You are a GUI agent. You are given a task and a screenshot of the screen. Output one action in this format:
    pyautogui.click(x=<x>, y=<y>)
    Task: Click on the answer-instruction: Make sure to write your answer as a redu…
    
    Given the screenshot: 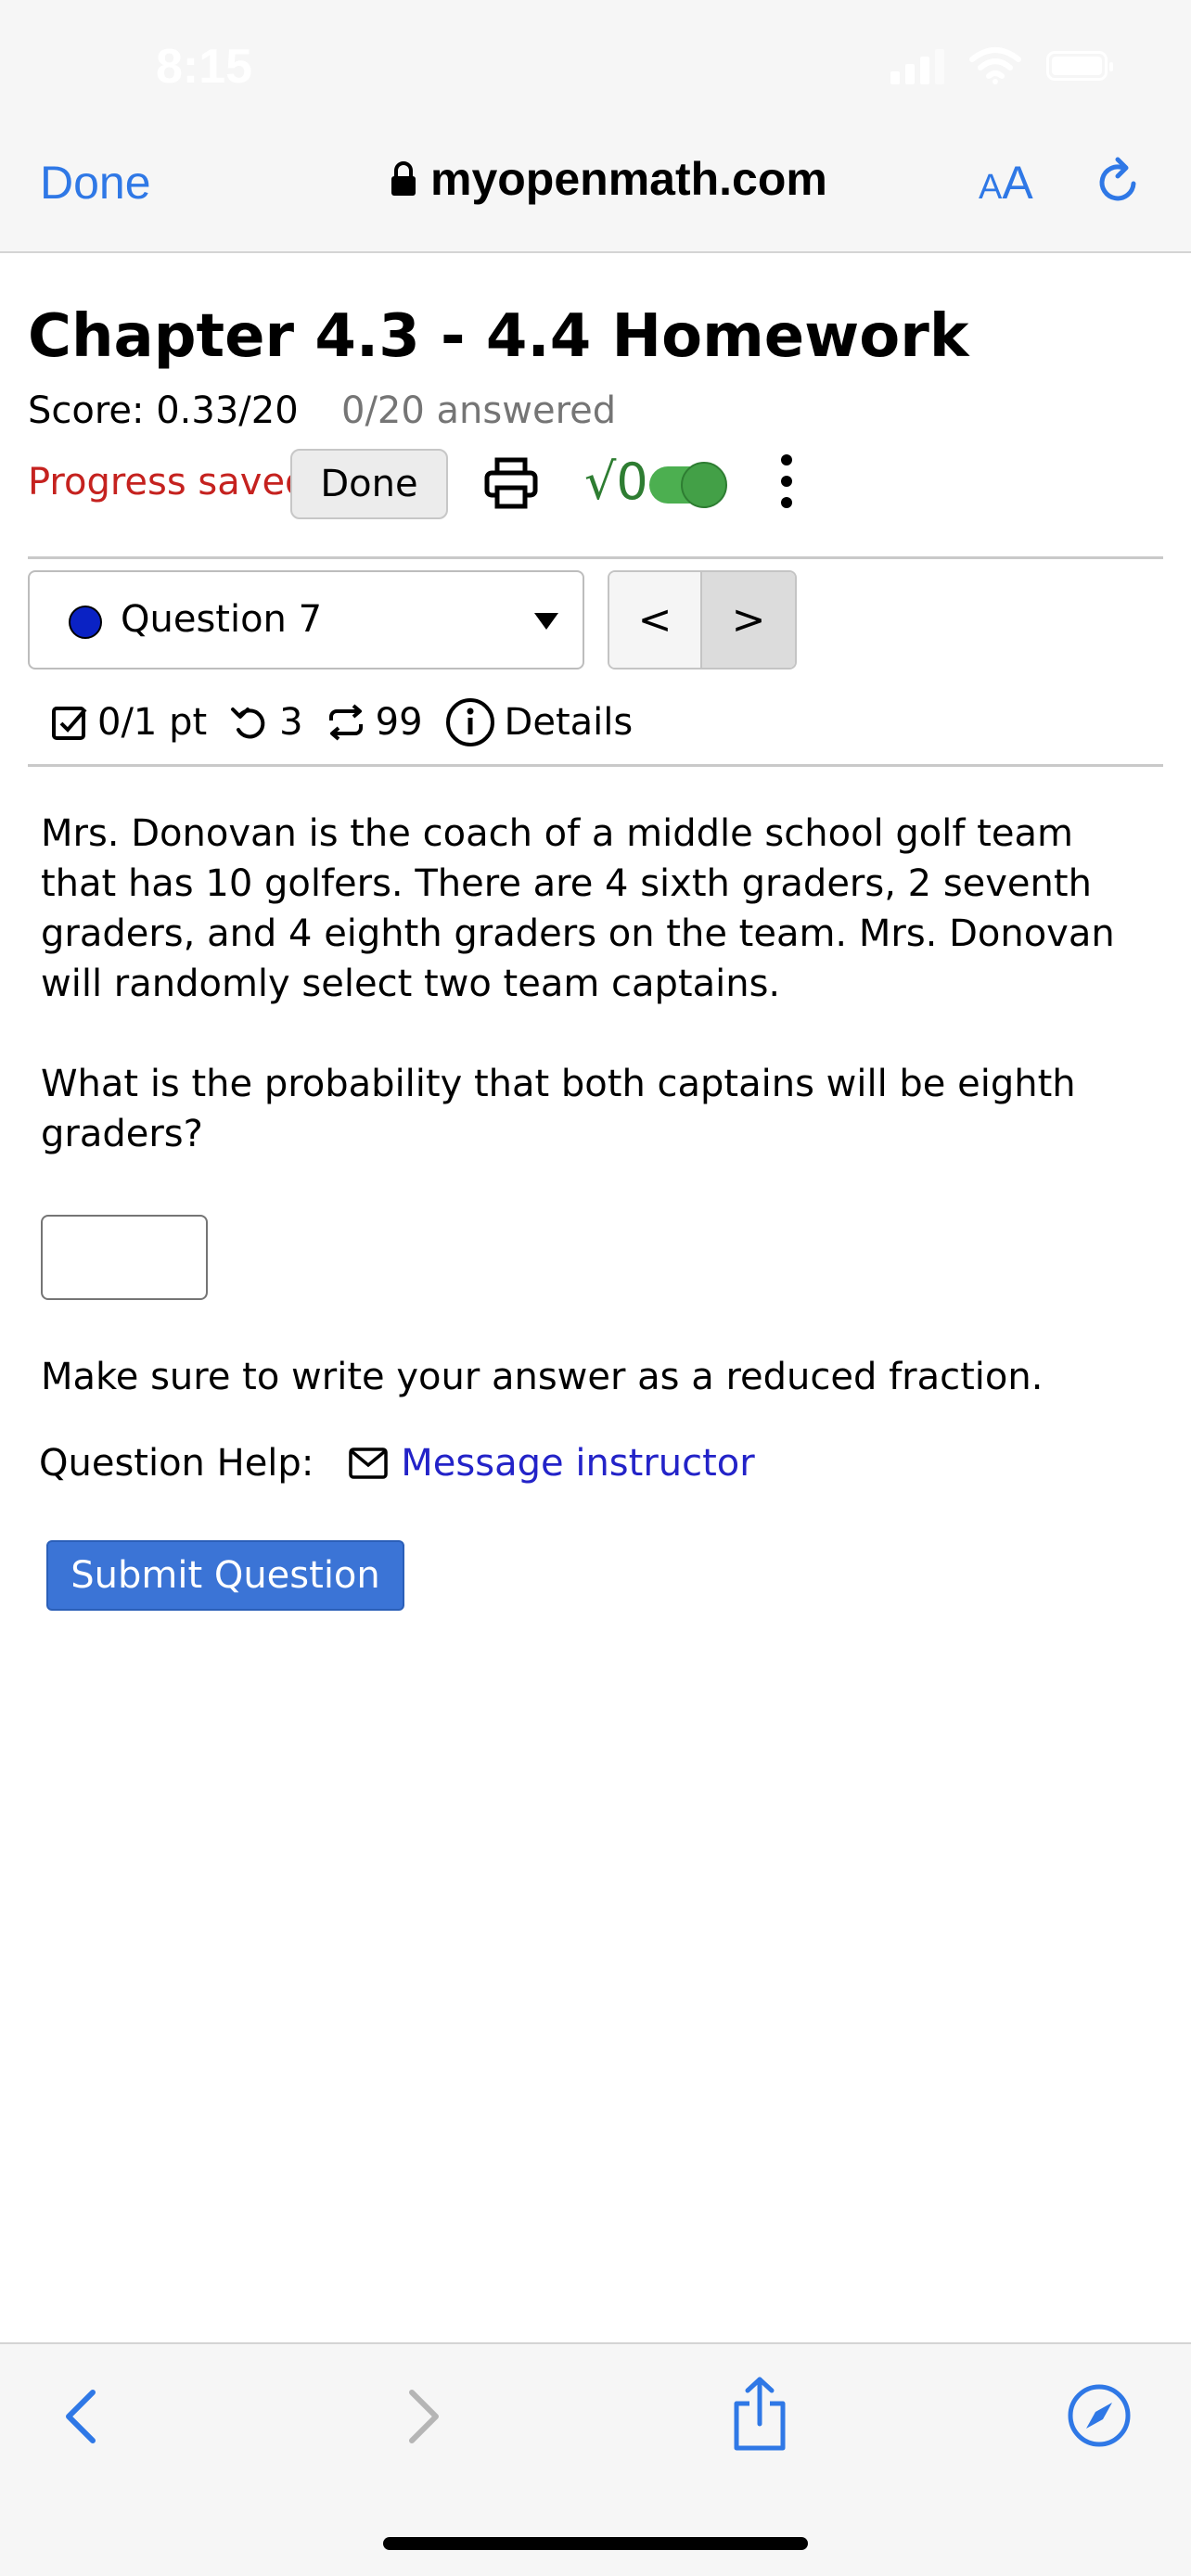 What is the action you would take?
    pyautogui.click(x=542, y=1377)
    